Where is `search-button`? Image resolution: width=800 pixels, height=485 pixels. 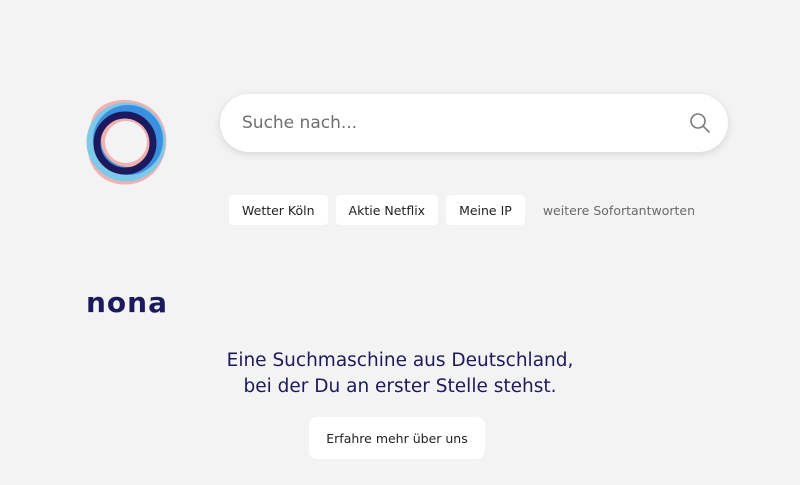
search-button is located at coordinates (700, 123).